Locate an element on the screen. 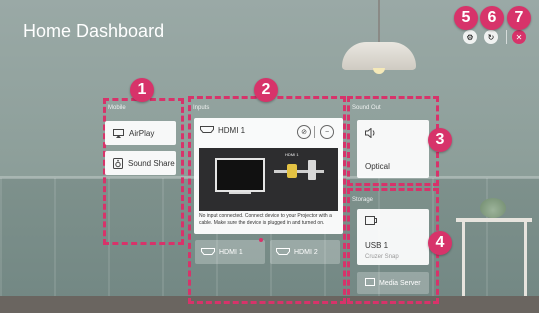 The image size is (539, 313). inputs-label: Inputs is located at coordinates (201, 108).